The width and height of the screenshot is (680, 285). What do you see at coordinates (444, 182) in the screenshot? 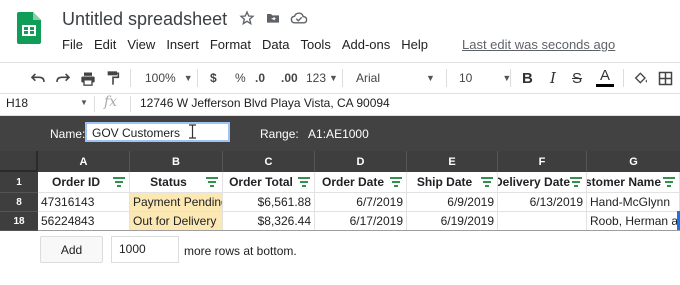
I see `header-ship-date: Ship Date` at bounding box center [444, 182].